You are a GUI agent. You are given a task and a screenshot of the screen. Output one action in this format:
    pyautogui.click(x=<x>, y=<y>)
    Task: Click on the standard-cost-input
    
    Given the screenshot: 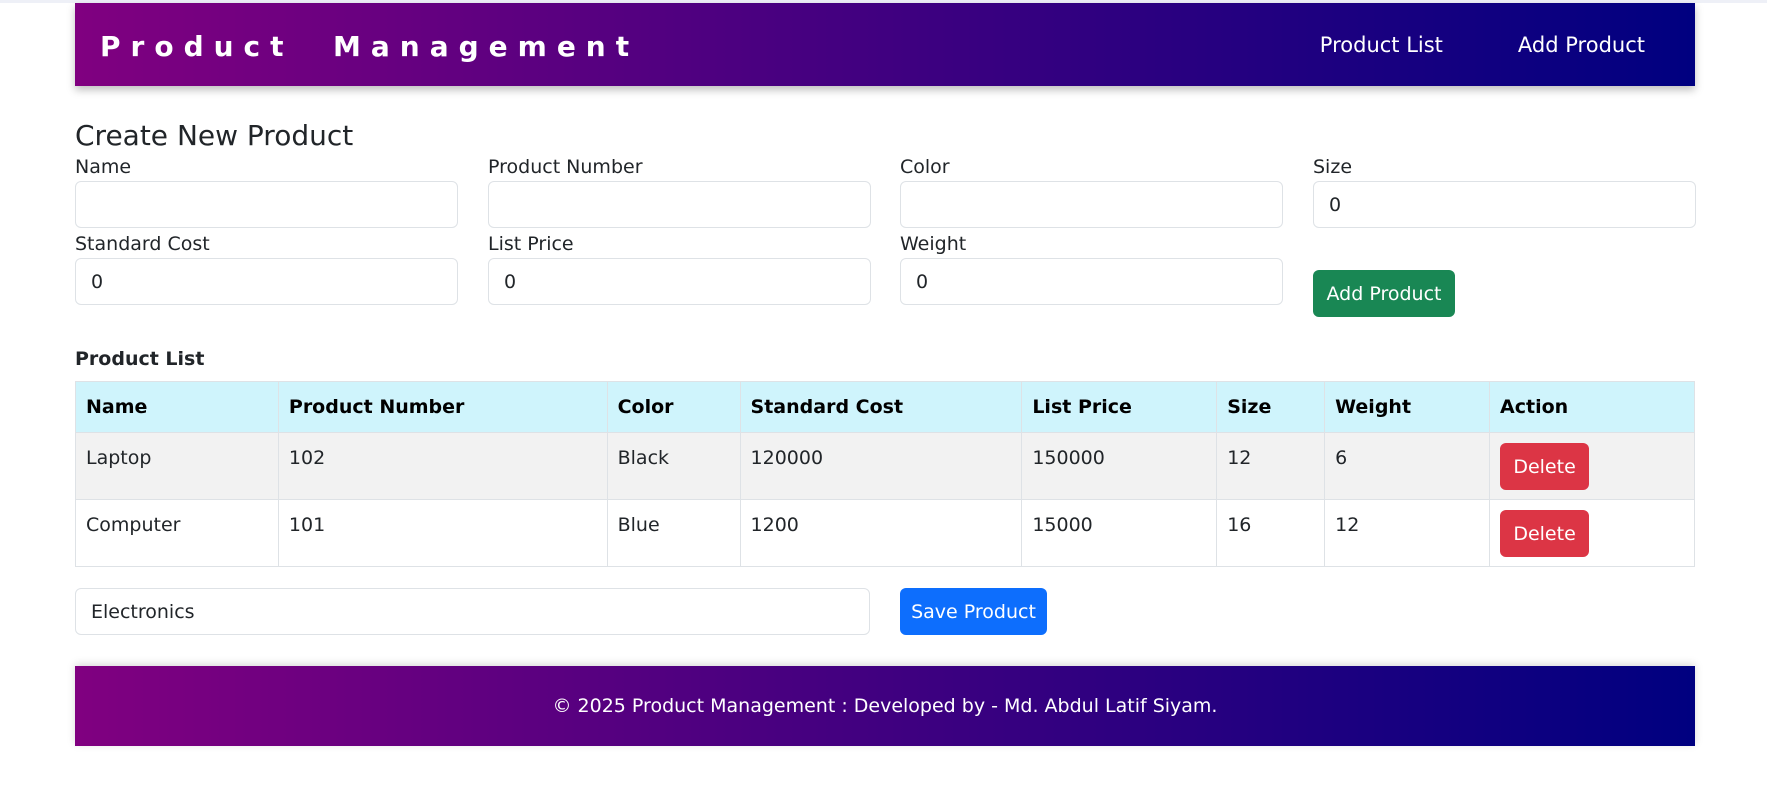 What is the action you would take?
    pyautogui.click(x=266, y=281)
    